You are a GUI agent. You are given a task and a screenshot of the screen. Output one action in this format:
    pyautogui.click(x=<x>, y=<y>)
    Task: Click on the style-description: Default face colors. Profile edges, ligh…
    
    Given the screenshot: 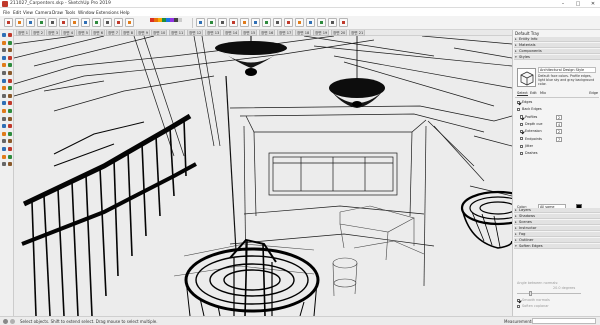 What is the action you would take?
    pyautogui.click(x=566, y=80)
    